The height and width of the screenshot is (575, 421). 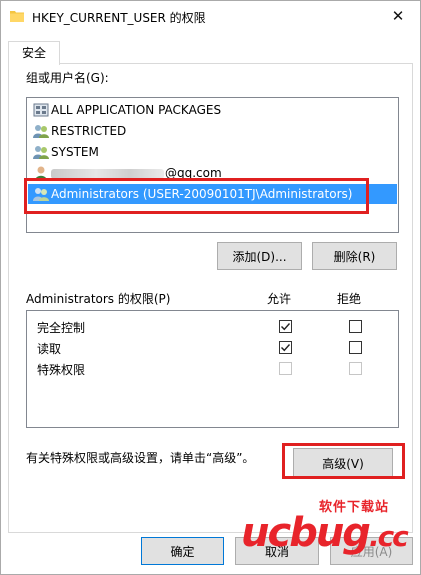 I want to click on permission-row: 完全控制, so click(x=212, y=327).